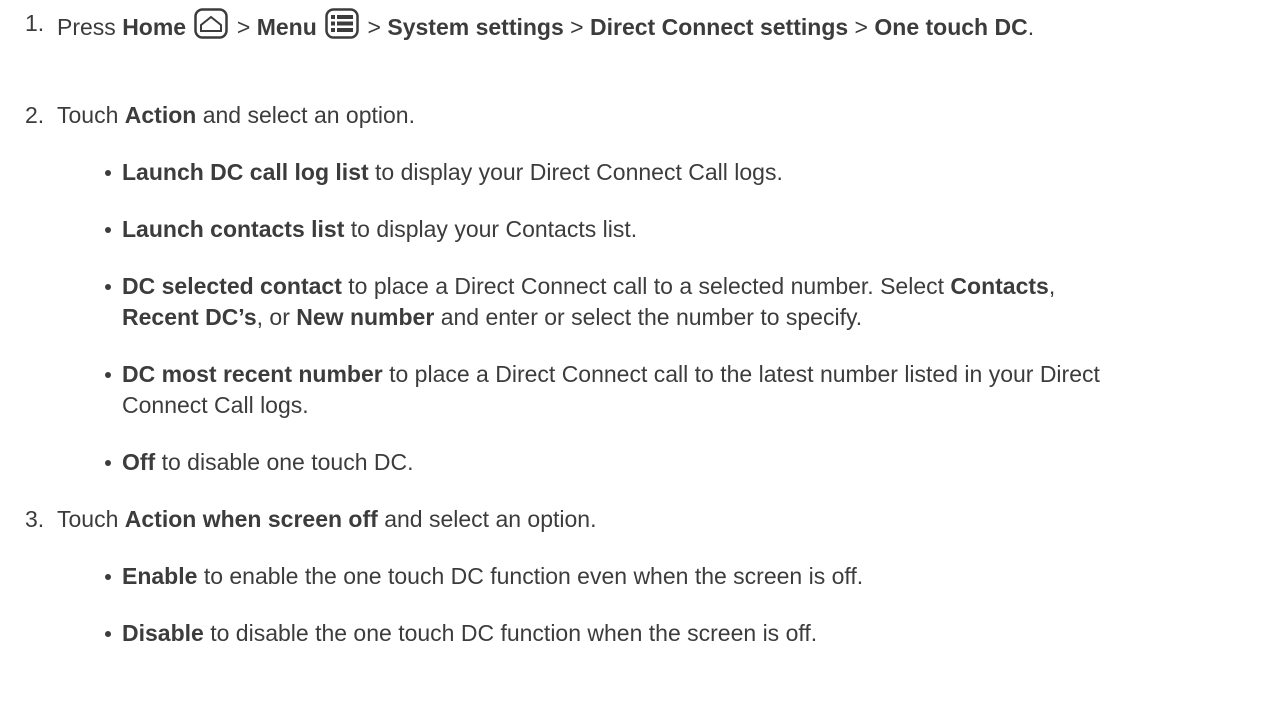 The width and height of the screenshot is (1265, 702). I want to click on menu-label: Menu, so click(286, 27).